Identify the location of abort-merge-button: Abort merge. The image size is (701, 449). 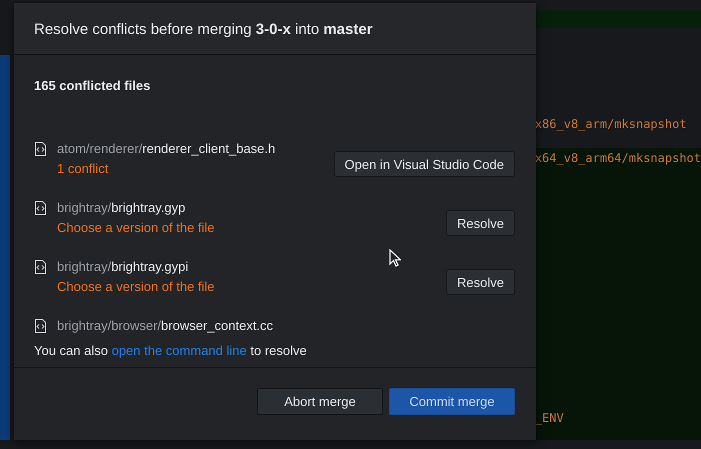
(320, 401).